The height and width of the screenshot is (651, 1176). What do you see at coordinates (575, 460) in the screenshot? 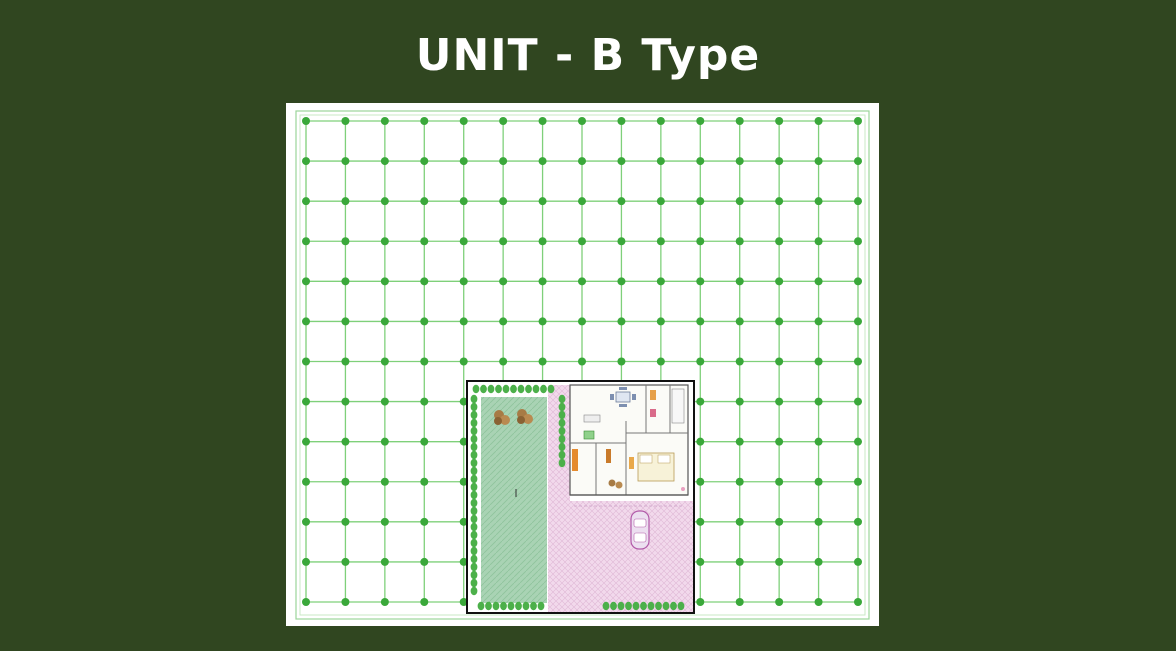
I see `toilet-fixture` at bounding box center [575, 460].